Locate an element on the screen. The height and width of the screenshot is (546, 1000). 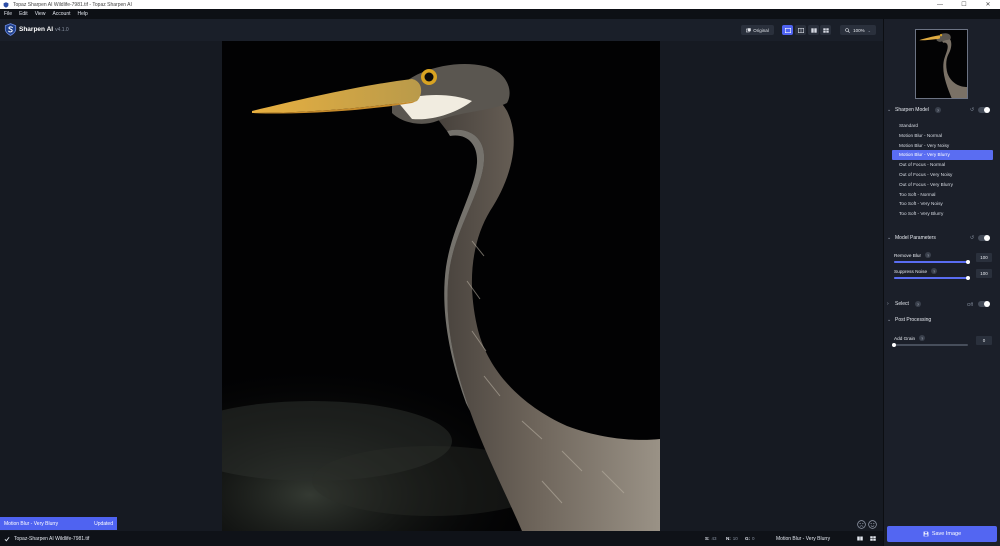
sharpen-s-logo-icon is located at coordinates (10, 29).